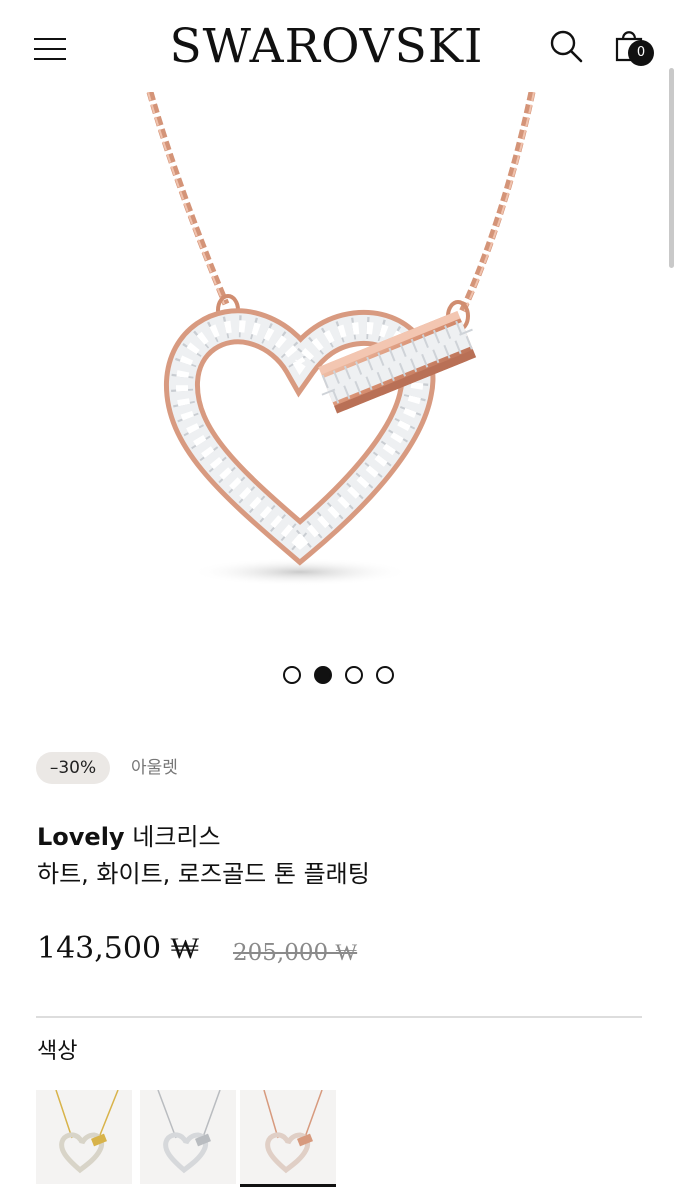 The height and width of the screenshot is (1200, 679). Describe the element at coordinates (73, 768) in the screenshot. I see `discount-badge: –30%` at that location.